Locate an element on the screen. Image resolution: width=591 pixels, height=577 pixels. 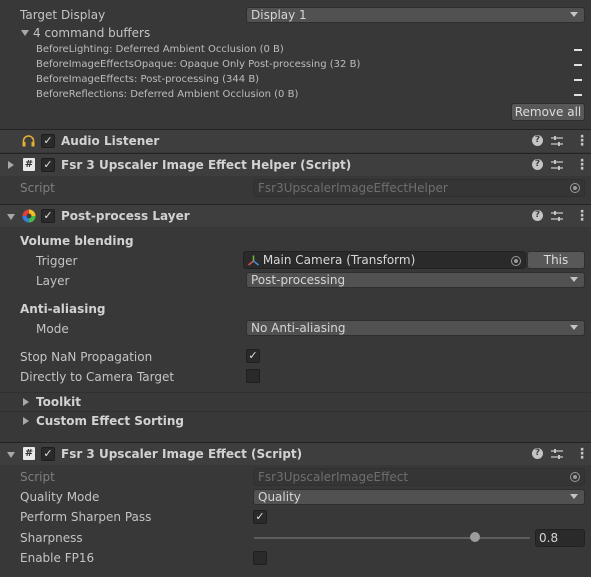
target-display-value: Display 1 is located at coordinates (279, 15).